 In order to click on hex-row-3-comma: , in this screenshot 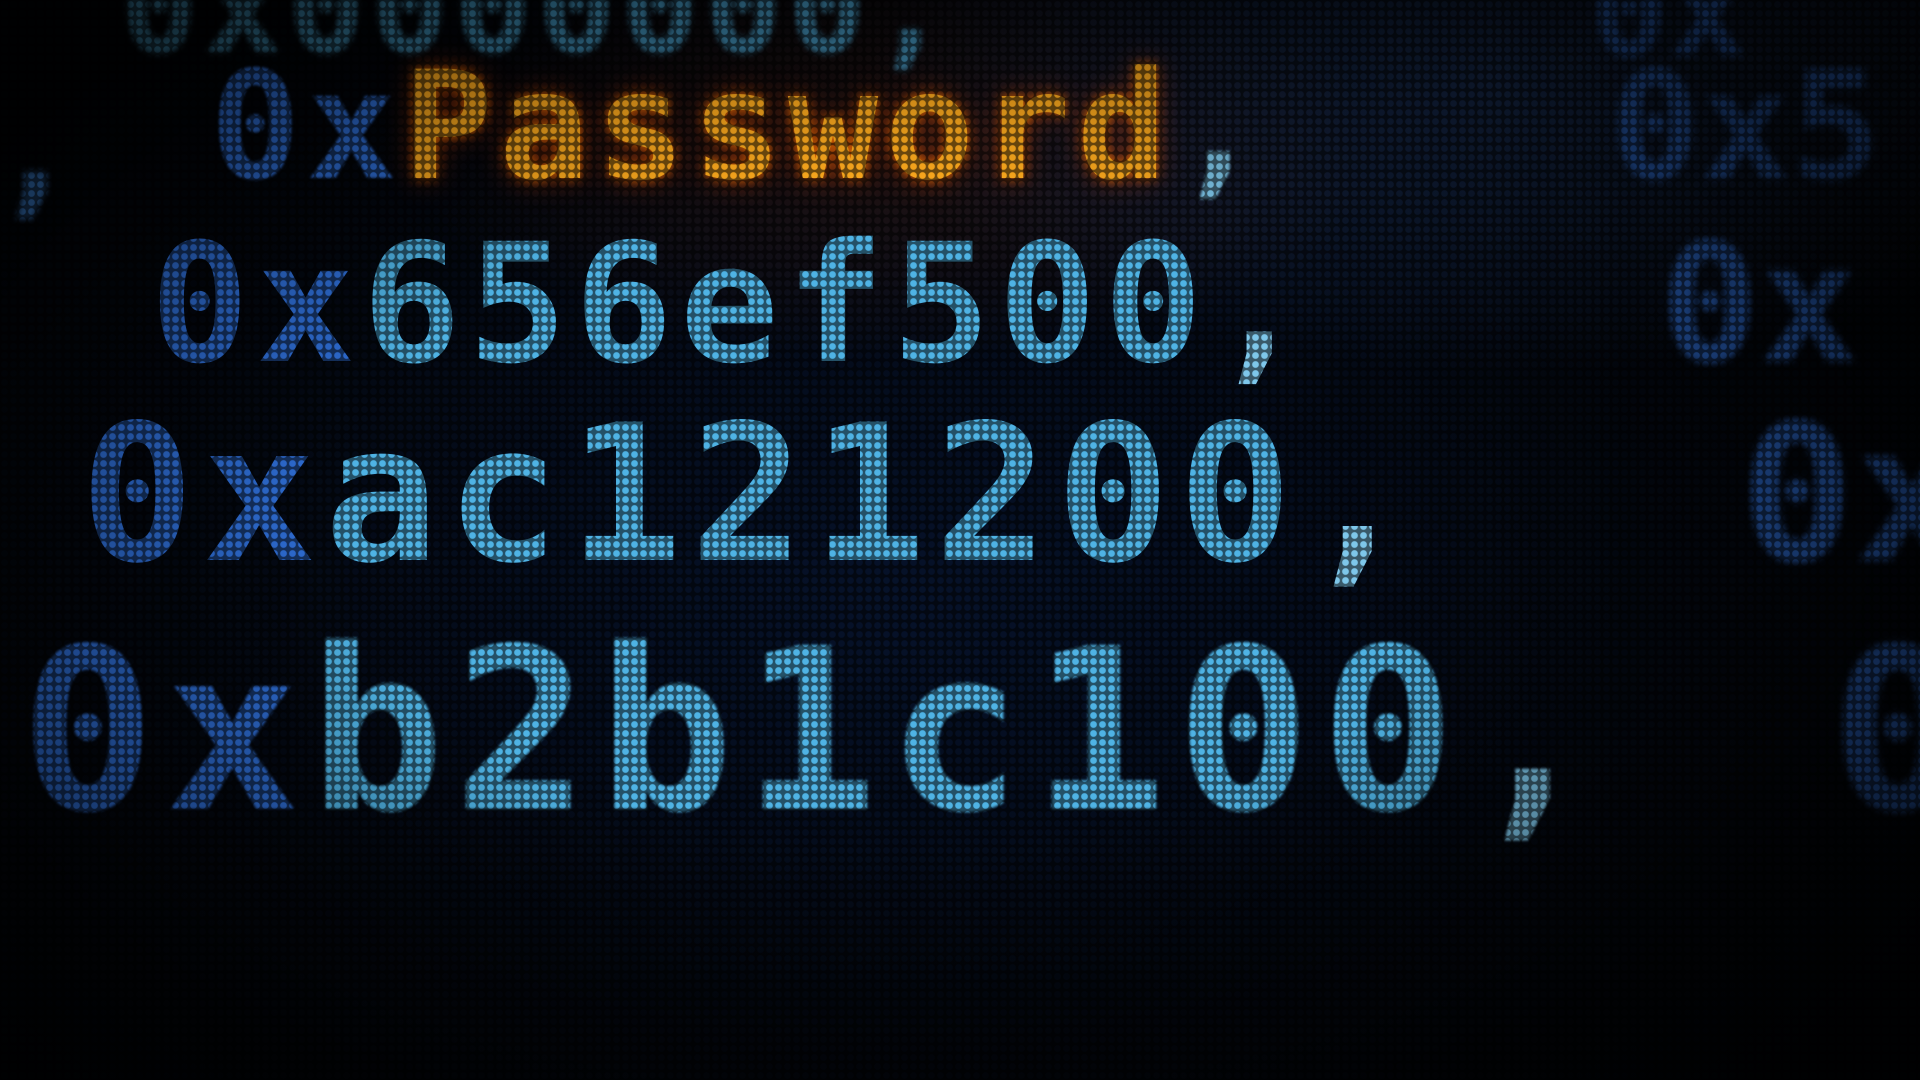, I will do `click(1537, 732)`.